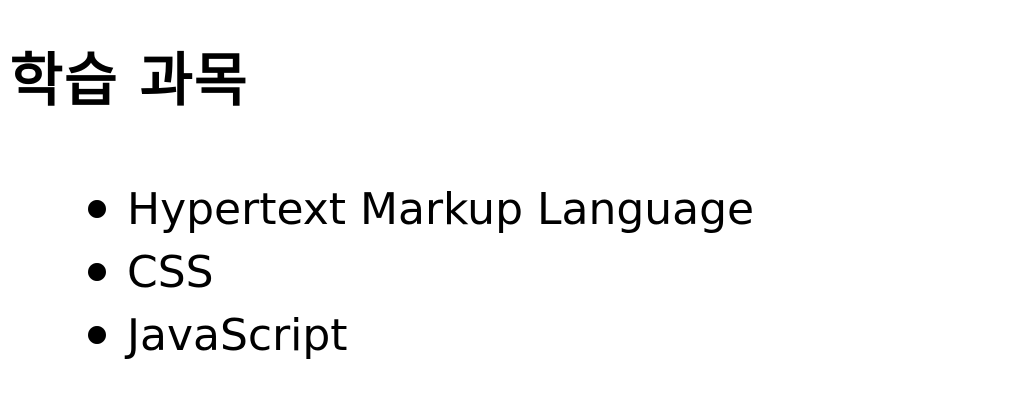  What do you see at coordinates (441, 209) in the screenshot?
I see `list-item-label: Hypertext Markup Language` at bounding box center [441, 209].